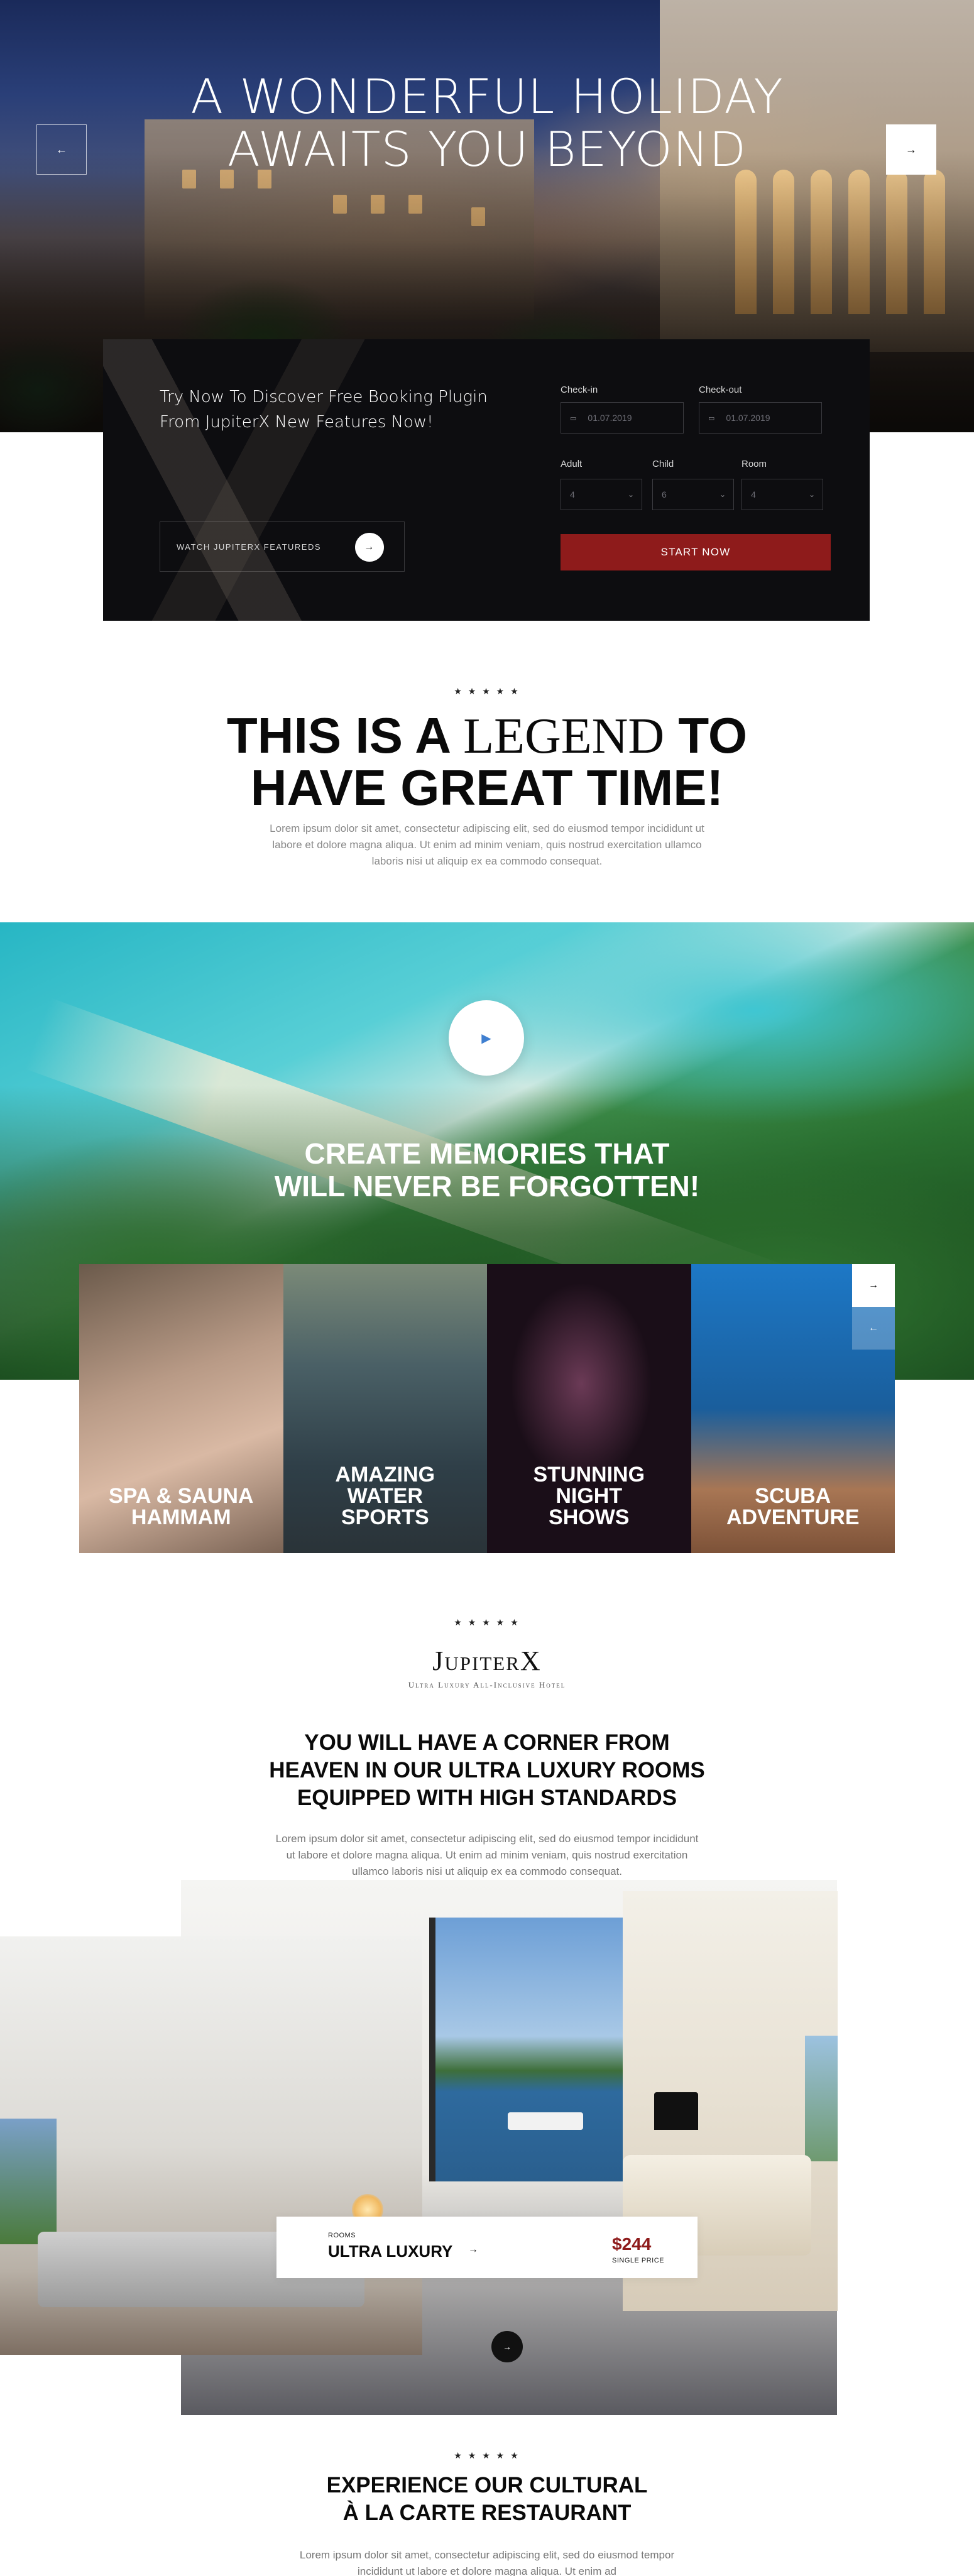 This screenshot has height=2576, width=974. I want to click on activity-card-label: SPA & SAUNA HAMMAM, so click(181, 1507).